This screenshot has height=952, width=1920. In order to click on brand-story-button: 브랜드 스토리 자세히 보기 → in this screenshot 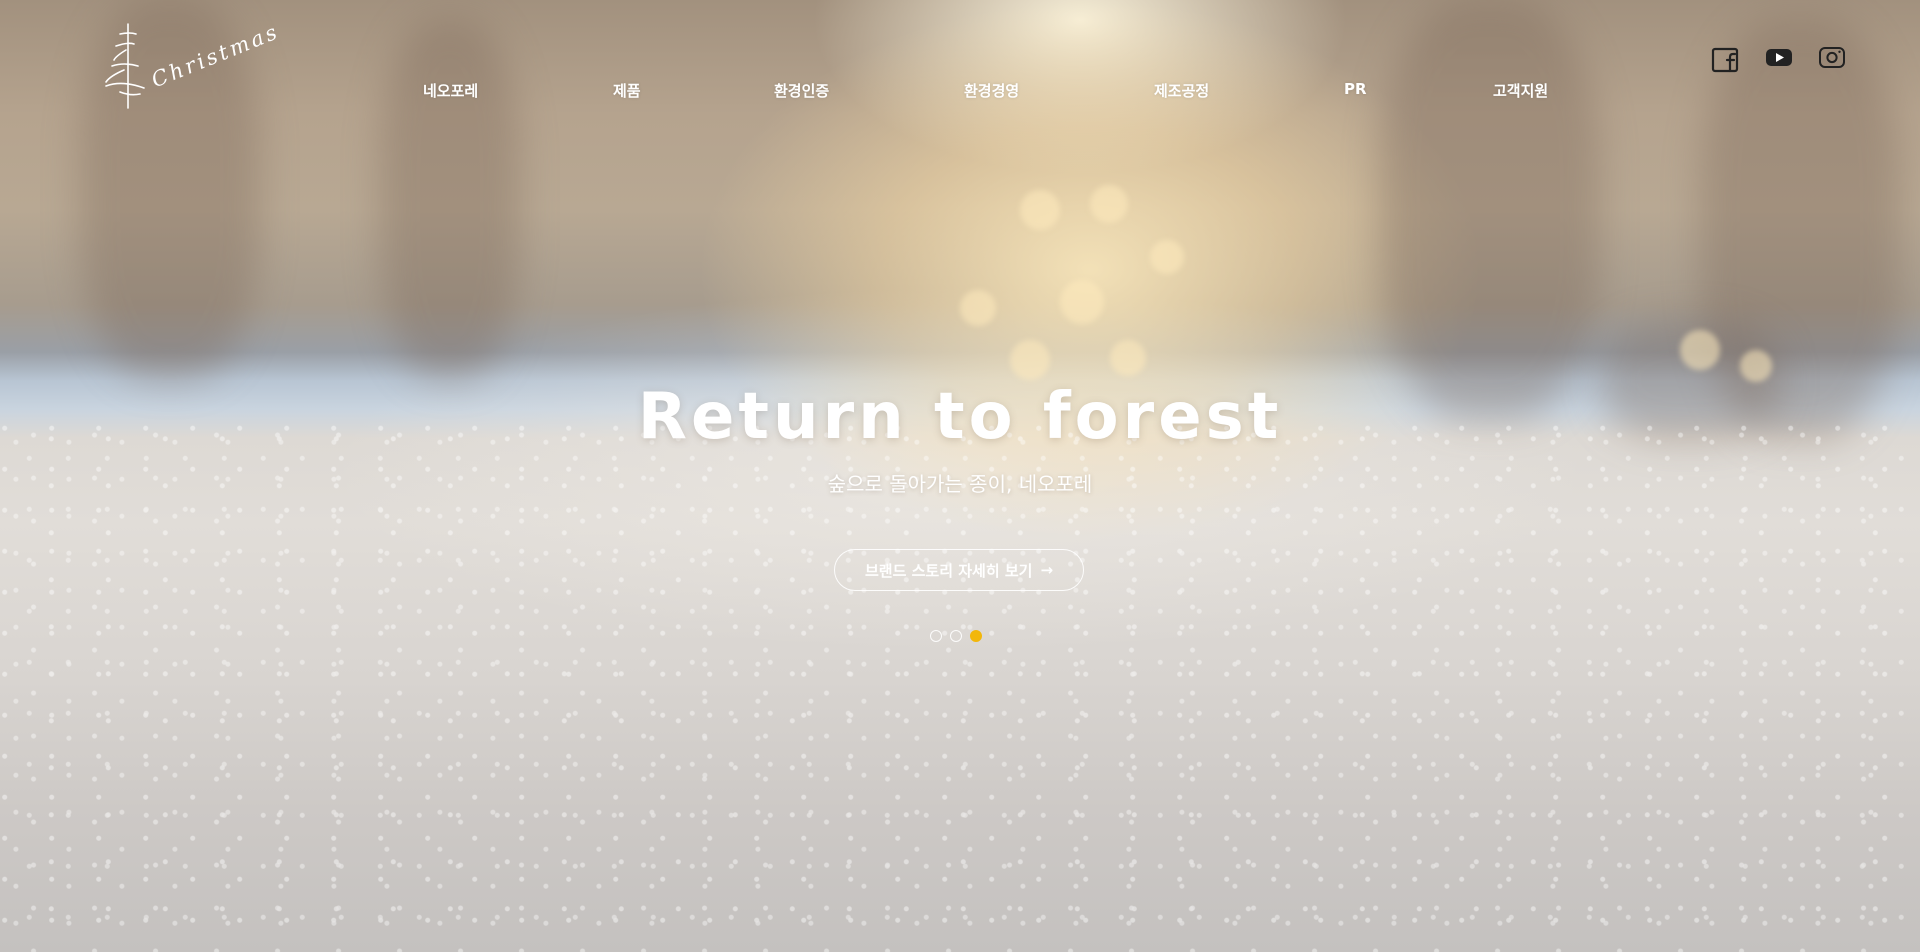, I will do `click(959, 570)`.